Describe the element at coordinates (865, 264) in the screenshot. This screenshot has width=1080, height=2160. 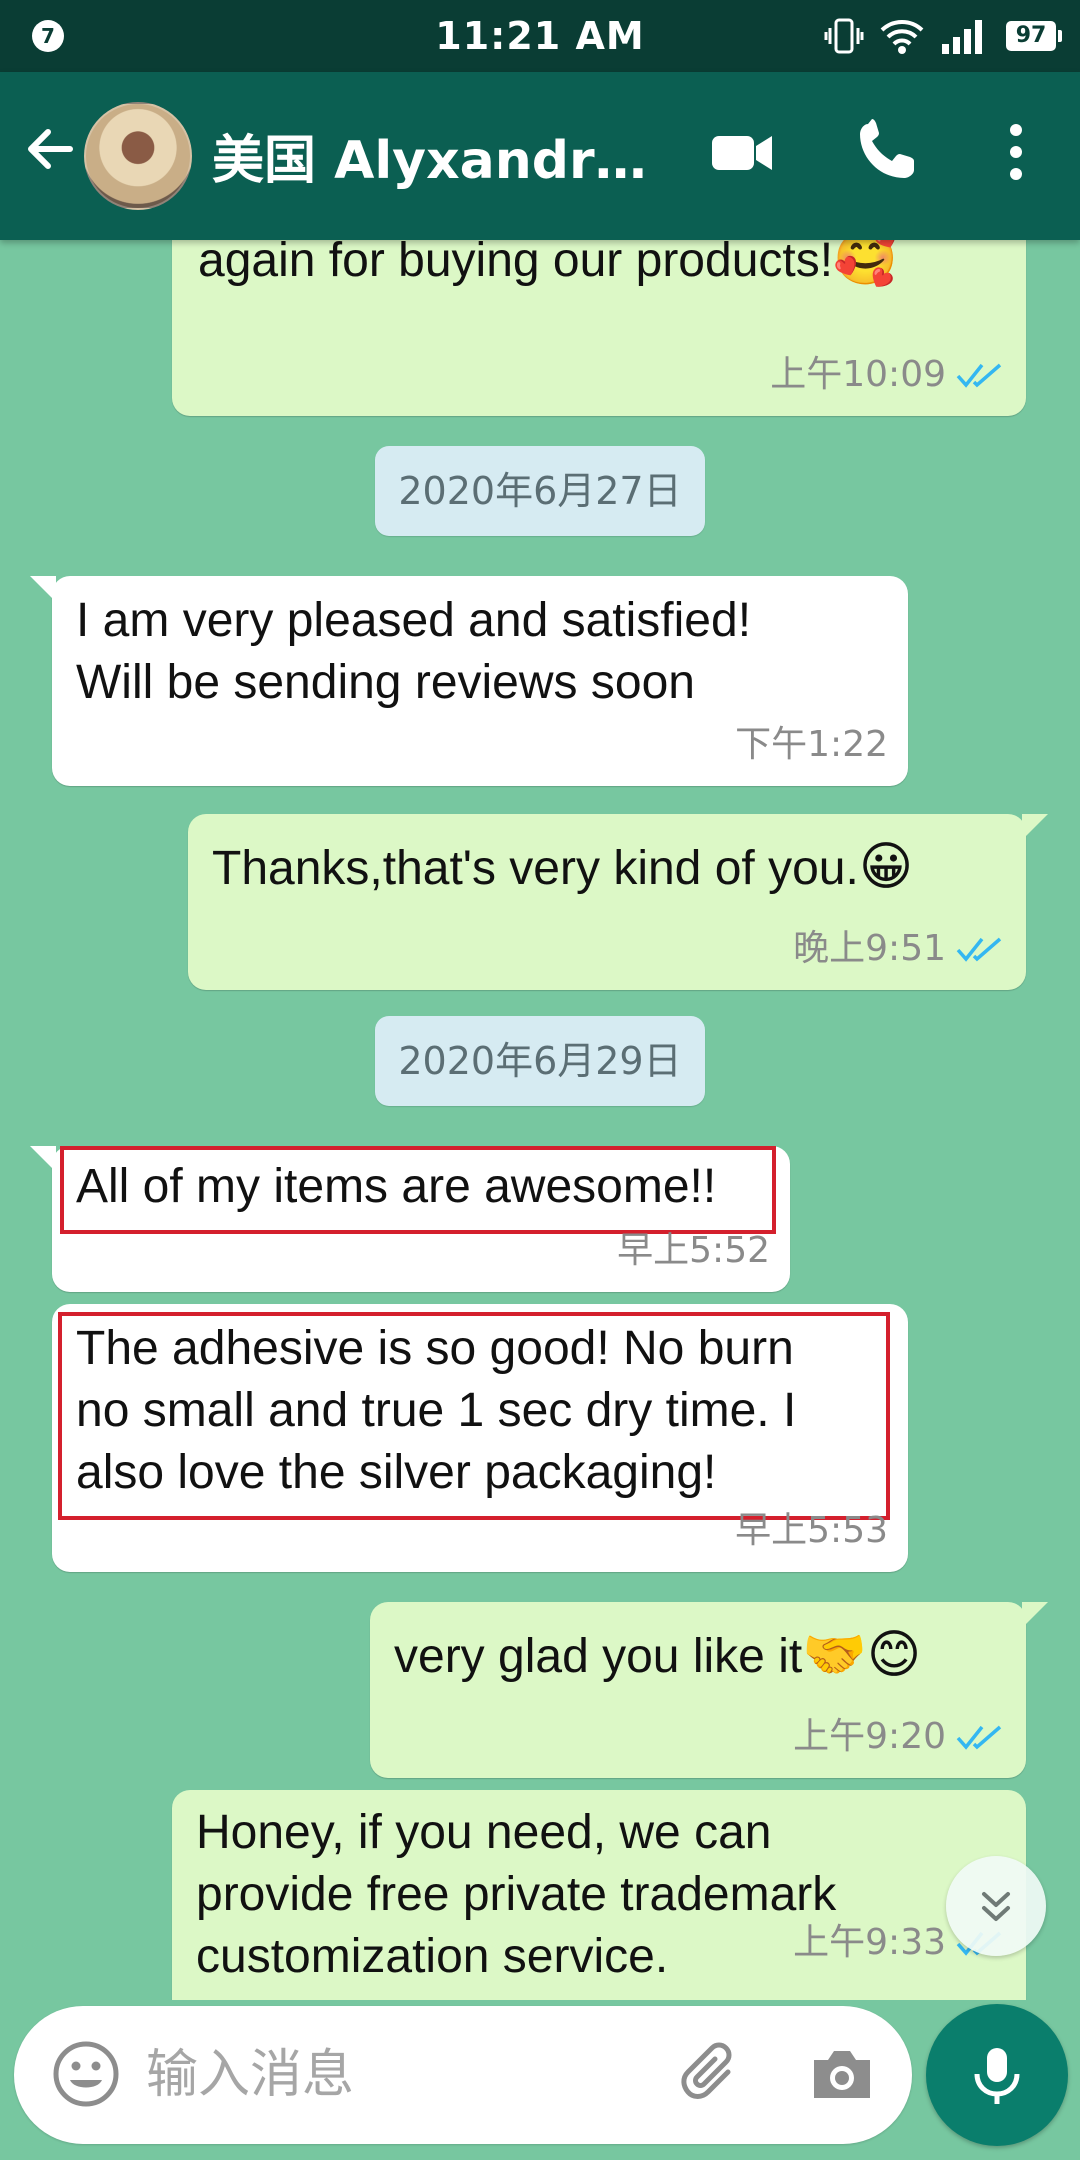
I see `message-emoji: 🥰` at that location.